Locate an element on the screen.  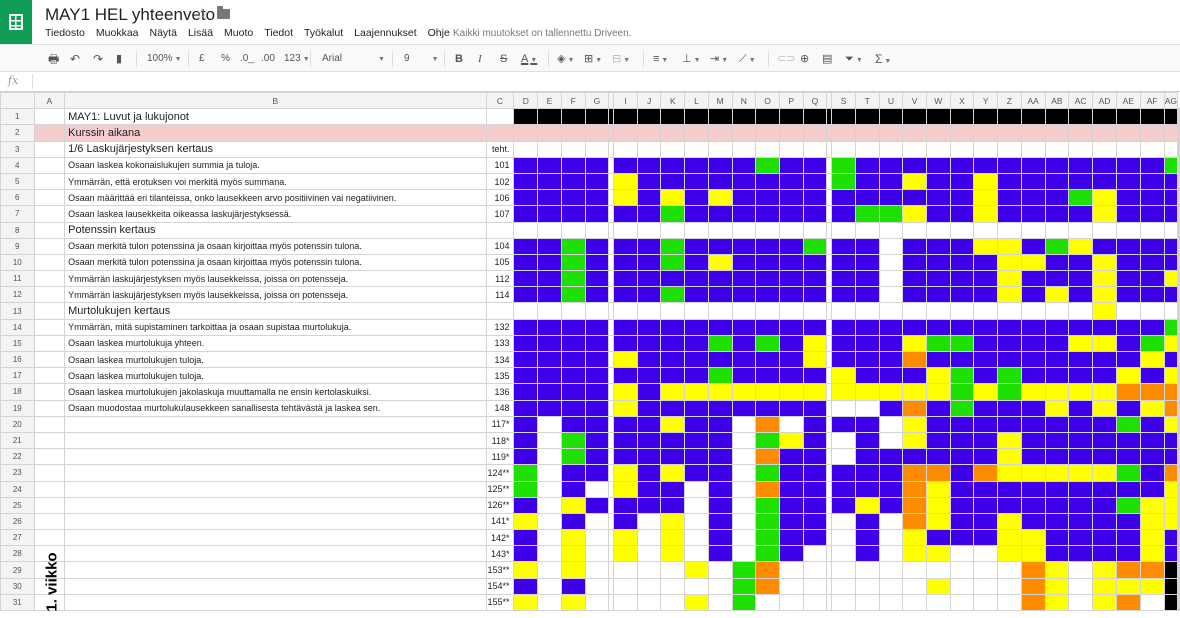
cell-c-task: 119* is located at coordinates (500, 457).